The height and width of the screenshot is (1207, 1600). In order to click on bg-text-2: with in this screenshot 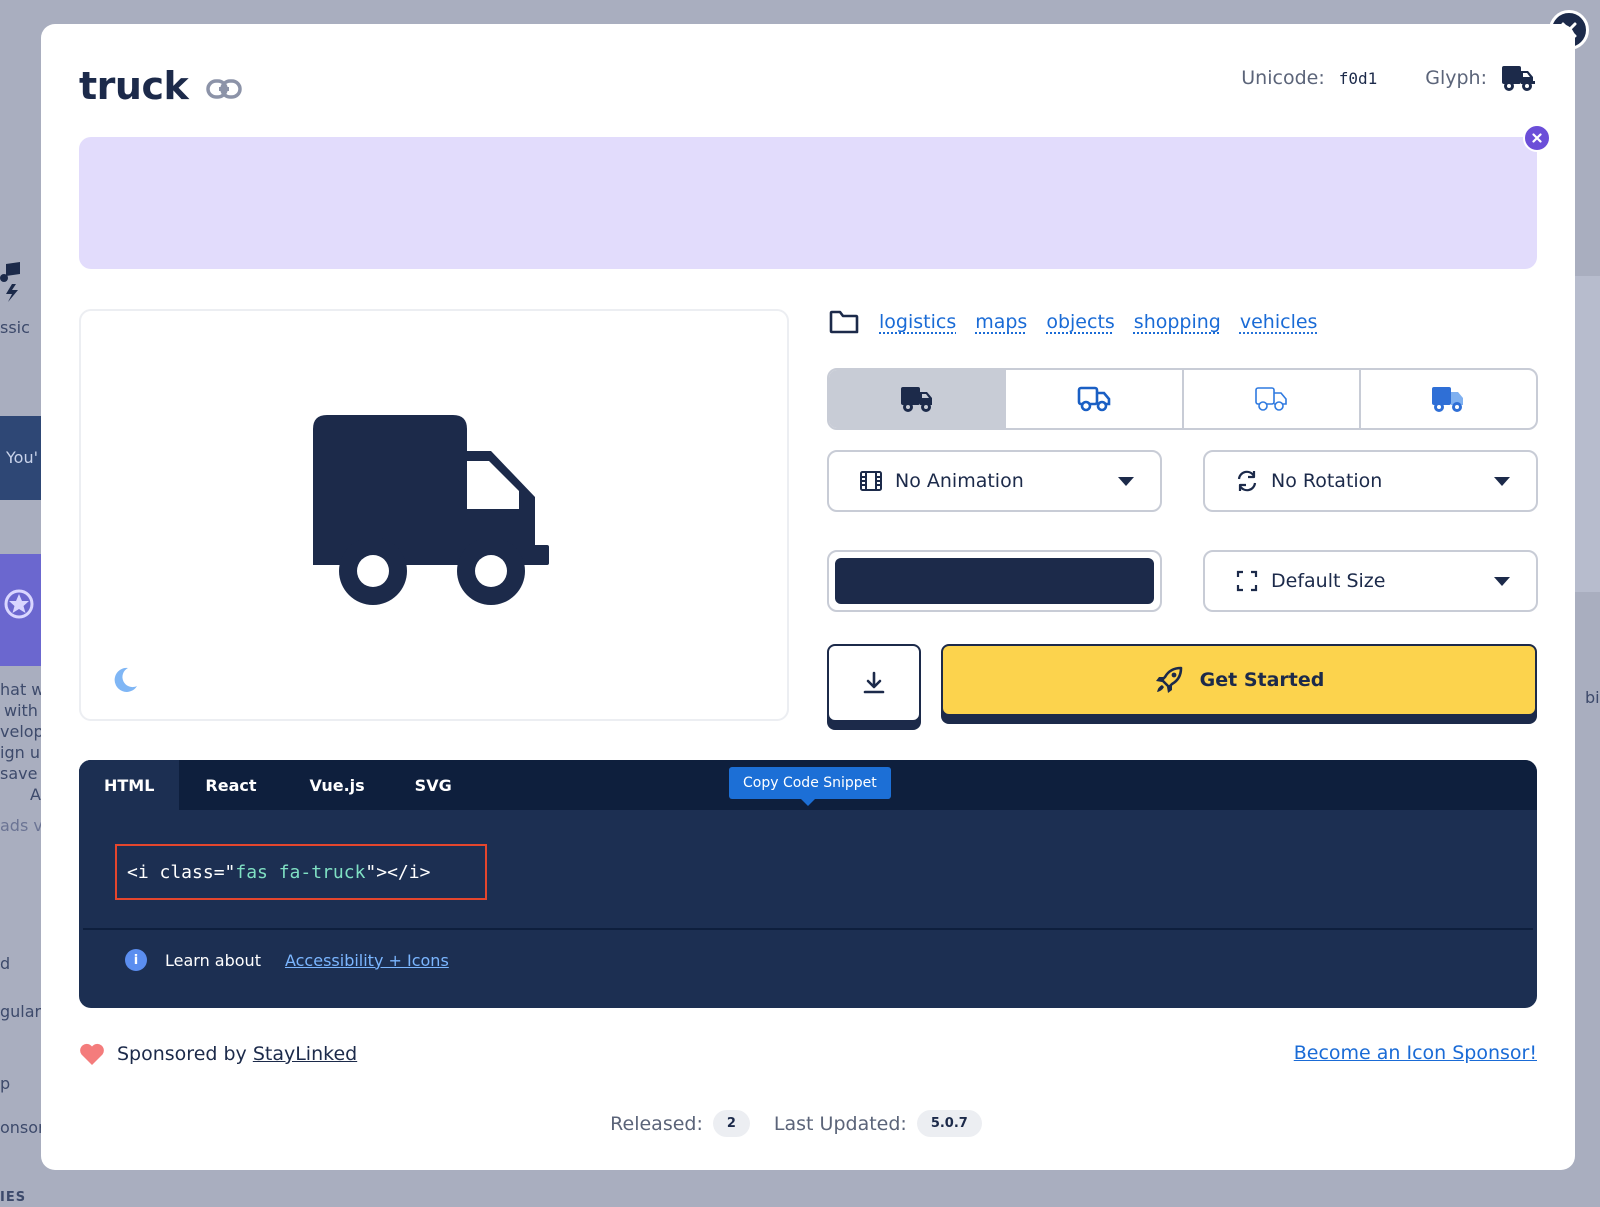, I will do `click(21, 710)`.